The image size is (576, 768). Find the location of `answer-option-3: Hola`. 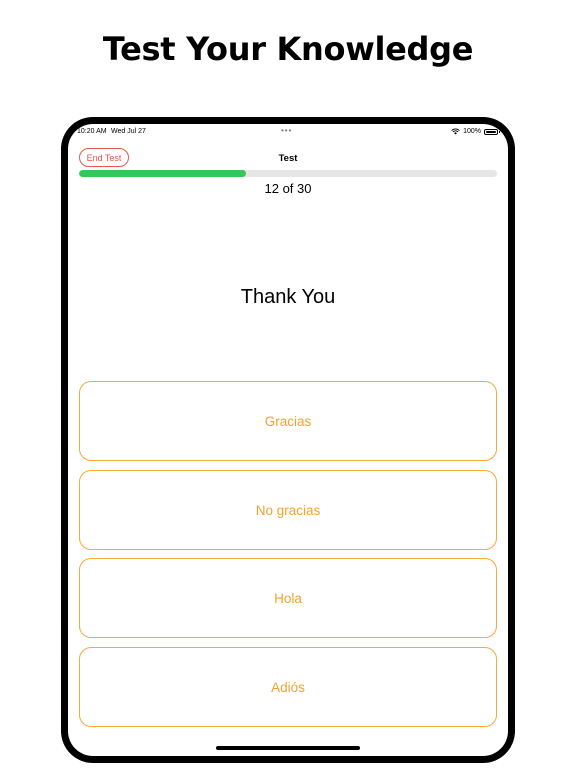

answer-option-3: Hola is located at coordinates (288, 598).